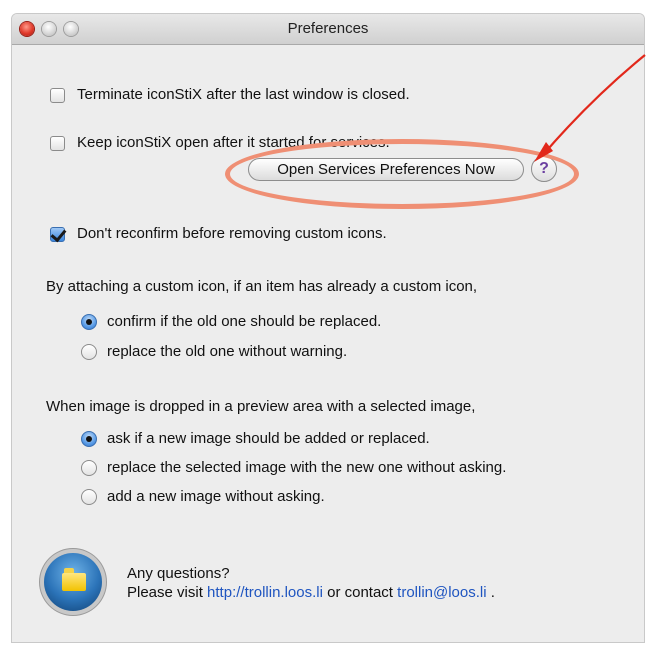 This screenshot has width=652, height=646. What do you see at coordinates (89, 468) in the screenshot?
I see `radio-replace-selected` at bounding box center [89, 468].